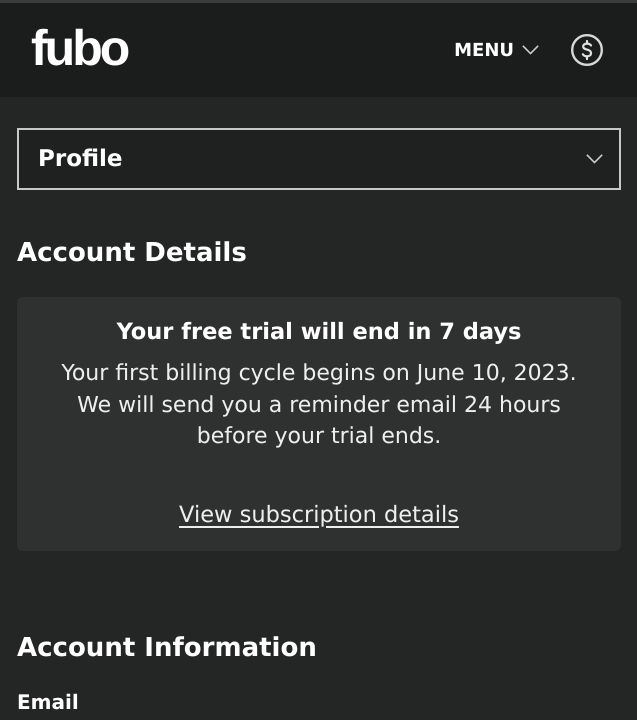 This screenshot has width=637, height=720. I want to click on section-heading: Account Information, so click(167, 648).